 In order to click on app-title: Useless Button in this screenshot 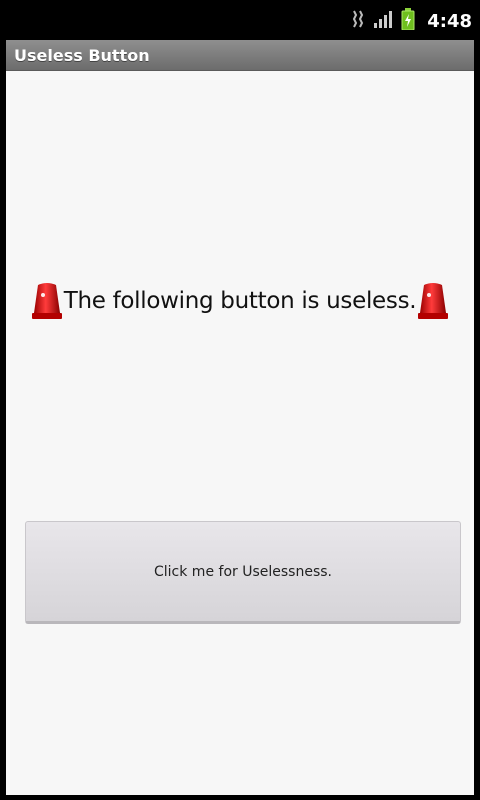, I will do `click(82, 55)`.